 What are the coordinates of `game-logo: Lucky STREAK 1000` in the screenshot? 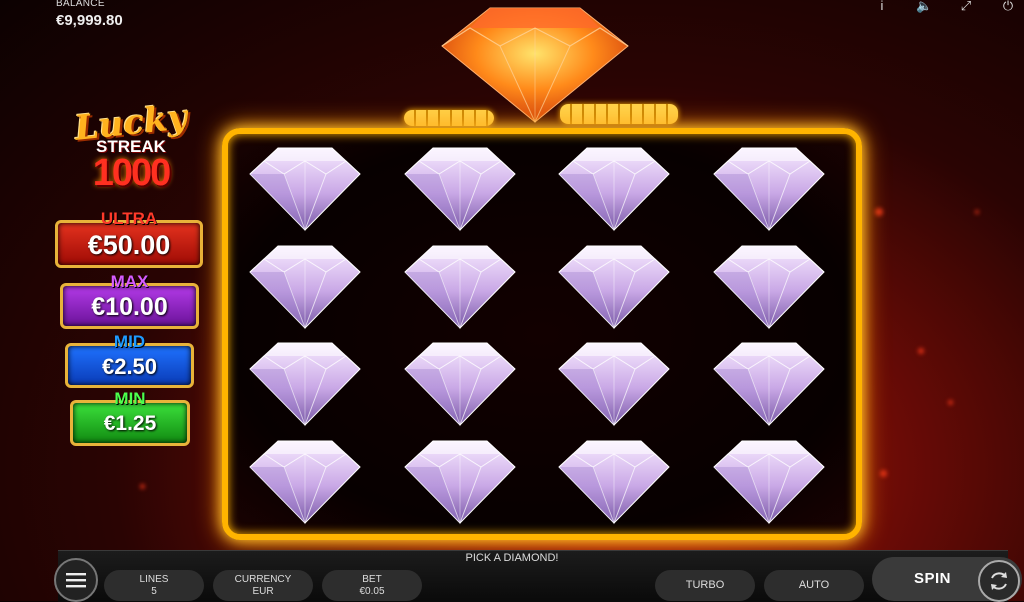 It's located at (131, 145).